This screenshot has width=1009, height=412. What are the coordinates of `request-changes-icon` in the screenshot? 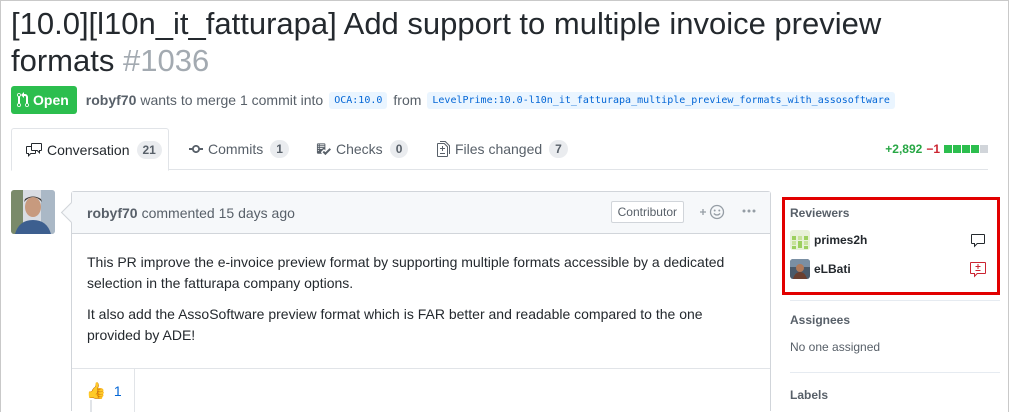 It's located at (978, 271).